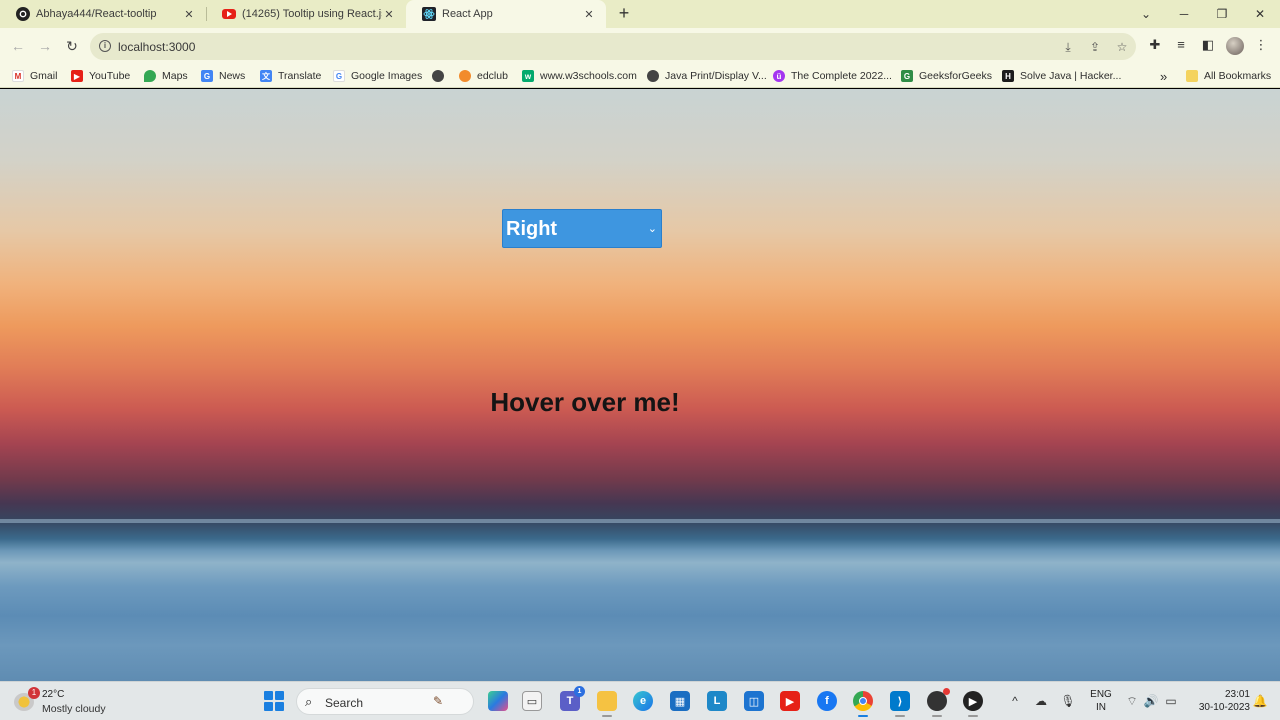 The width and height of the screenshot is (1280, 720). Describe the element at coordinates (465, 76) in the screenshot. I see `edclub-icon` at that location.